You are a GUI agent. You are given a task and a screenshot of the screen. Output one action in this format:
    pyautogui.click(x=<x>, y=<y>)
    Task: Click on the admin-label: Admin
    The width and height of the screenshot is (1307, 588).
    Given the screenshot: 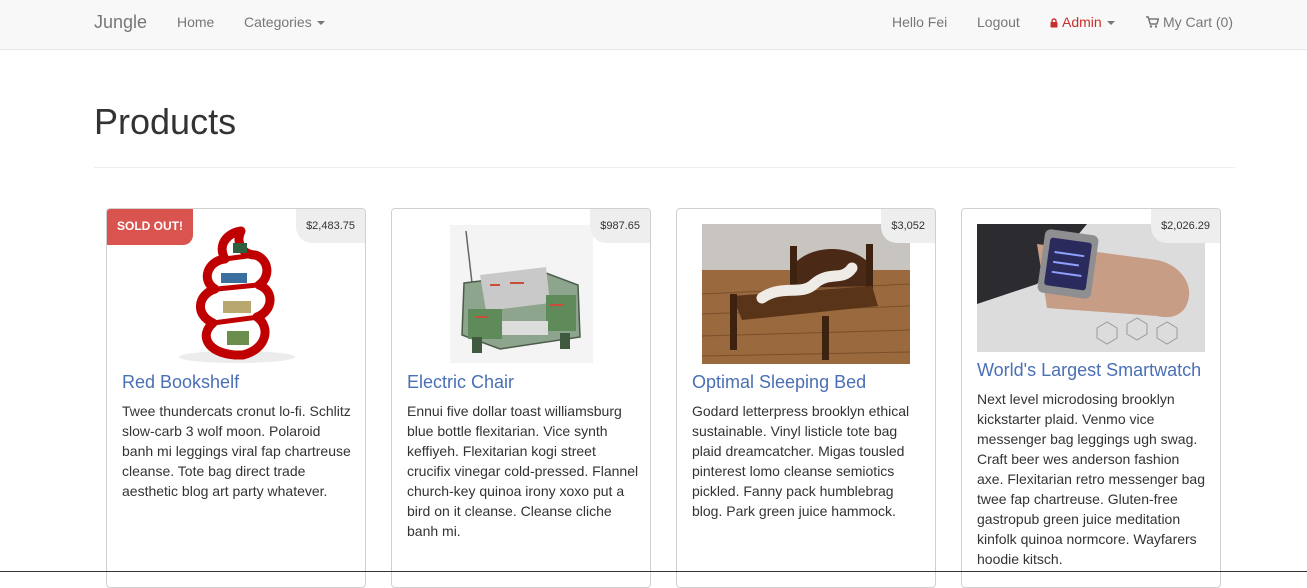 What is the action you would take?
    pyautogui.click(x=1082, y=22)
    